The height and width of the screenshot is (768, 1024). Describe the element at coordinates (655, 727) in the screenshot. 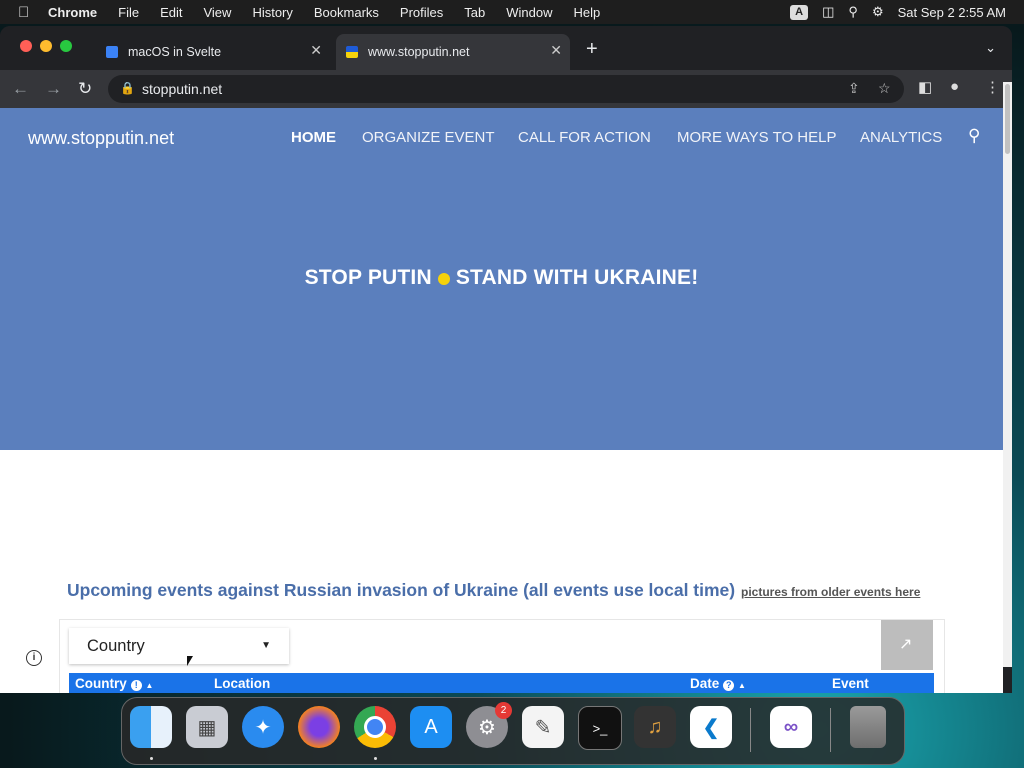

I see `garageband-icon: ♫` at that location.